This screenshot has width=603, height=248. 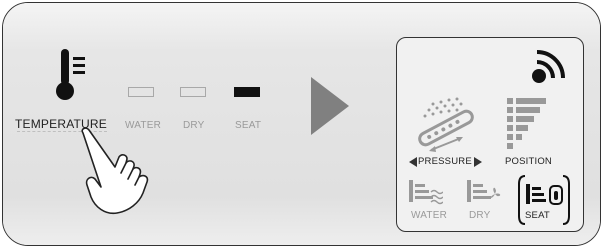 What do you see at coordinates (426, 193) in the screenshot?
I see `water-temperature-icon` at bounding box center [426, 193].